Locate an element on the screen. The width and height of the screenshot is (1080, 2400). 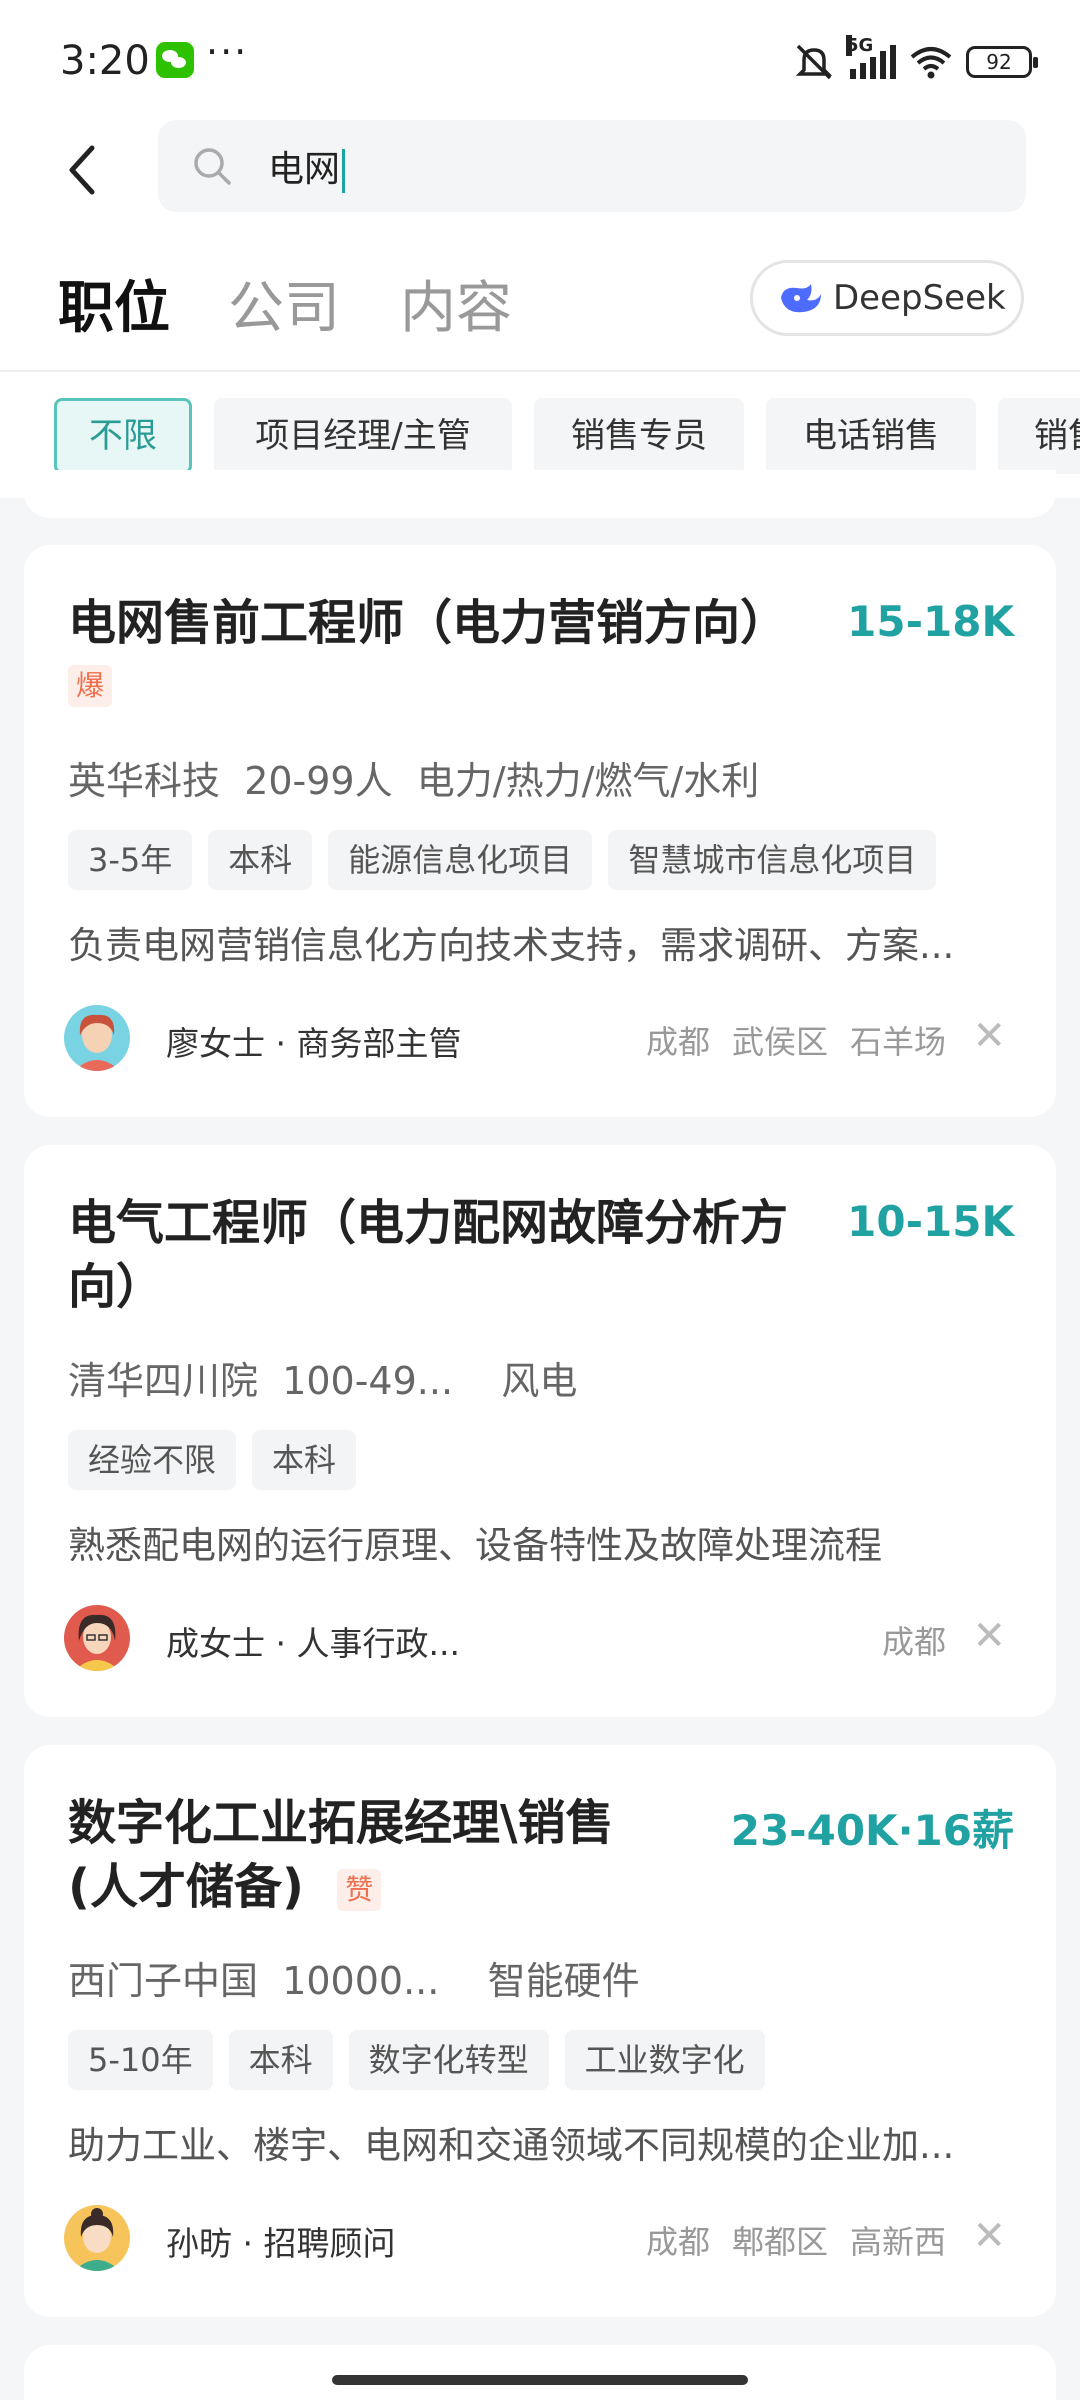
job-location: 成都 is located at coordinates (903, 1640).